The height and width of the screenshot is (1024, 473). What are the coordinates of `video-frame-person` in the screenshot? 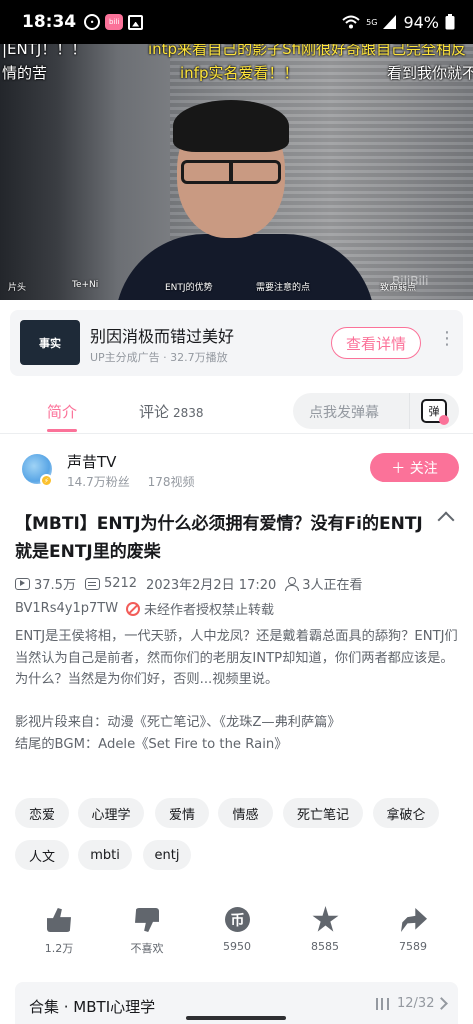 It's located at (245, 200).